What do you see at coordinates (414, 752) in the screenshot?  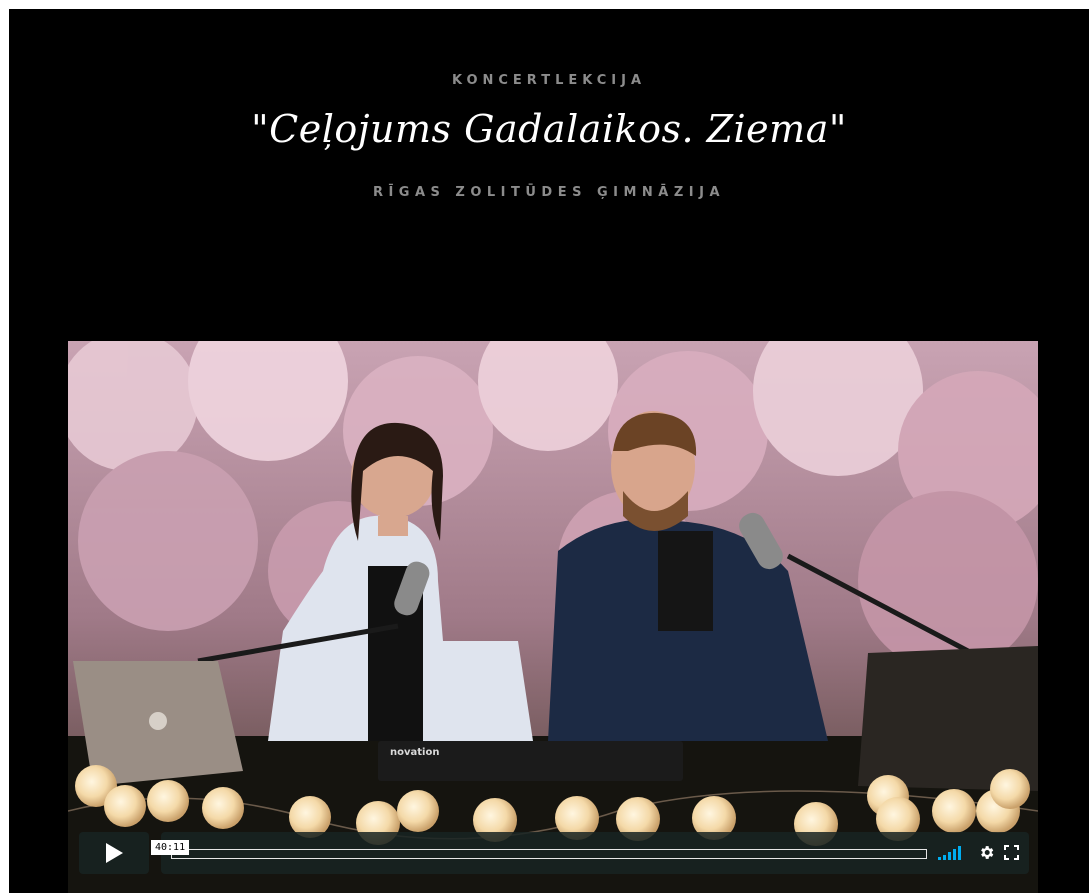 I see `keyboard-brand: novation` at bounding box center [414, 752].